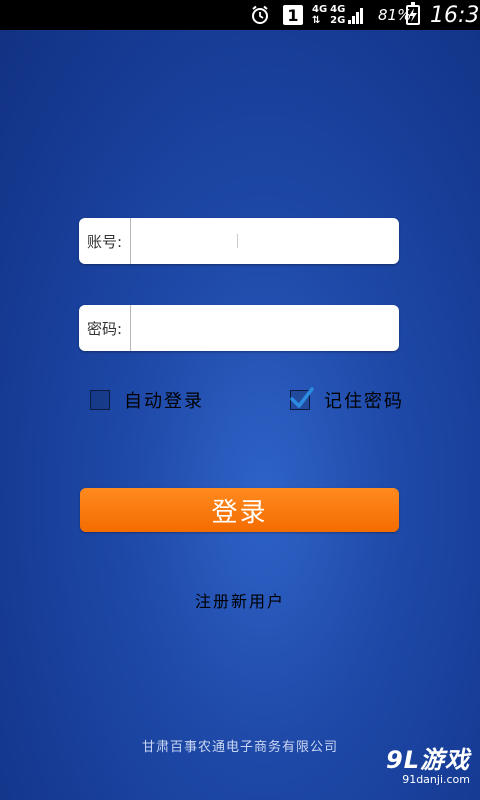 This screenshot has height=800, width=480. Describe the element at coordinates (105, 241) in the screenshot. I see `account-label: 账号:` at that location.